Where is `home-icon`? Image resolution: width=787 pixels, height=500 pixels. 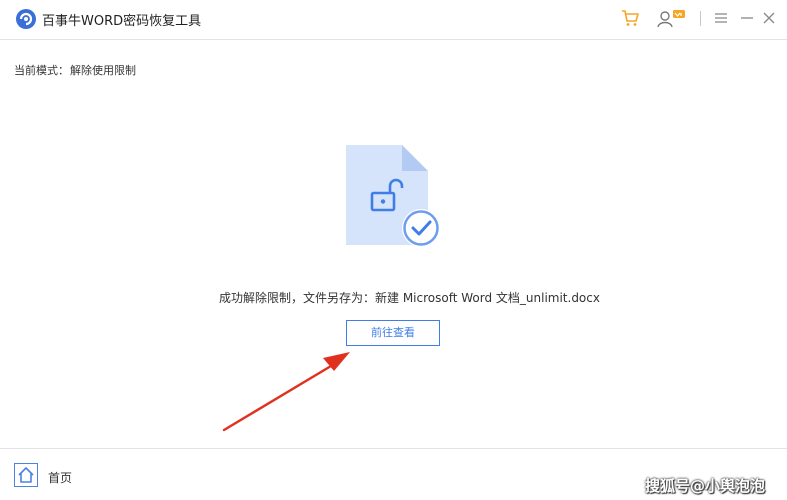
home-icon is located at coordinates (26, 475).